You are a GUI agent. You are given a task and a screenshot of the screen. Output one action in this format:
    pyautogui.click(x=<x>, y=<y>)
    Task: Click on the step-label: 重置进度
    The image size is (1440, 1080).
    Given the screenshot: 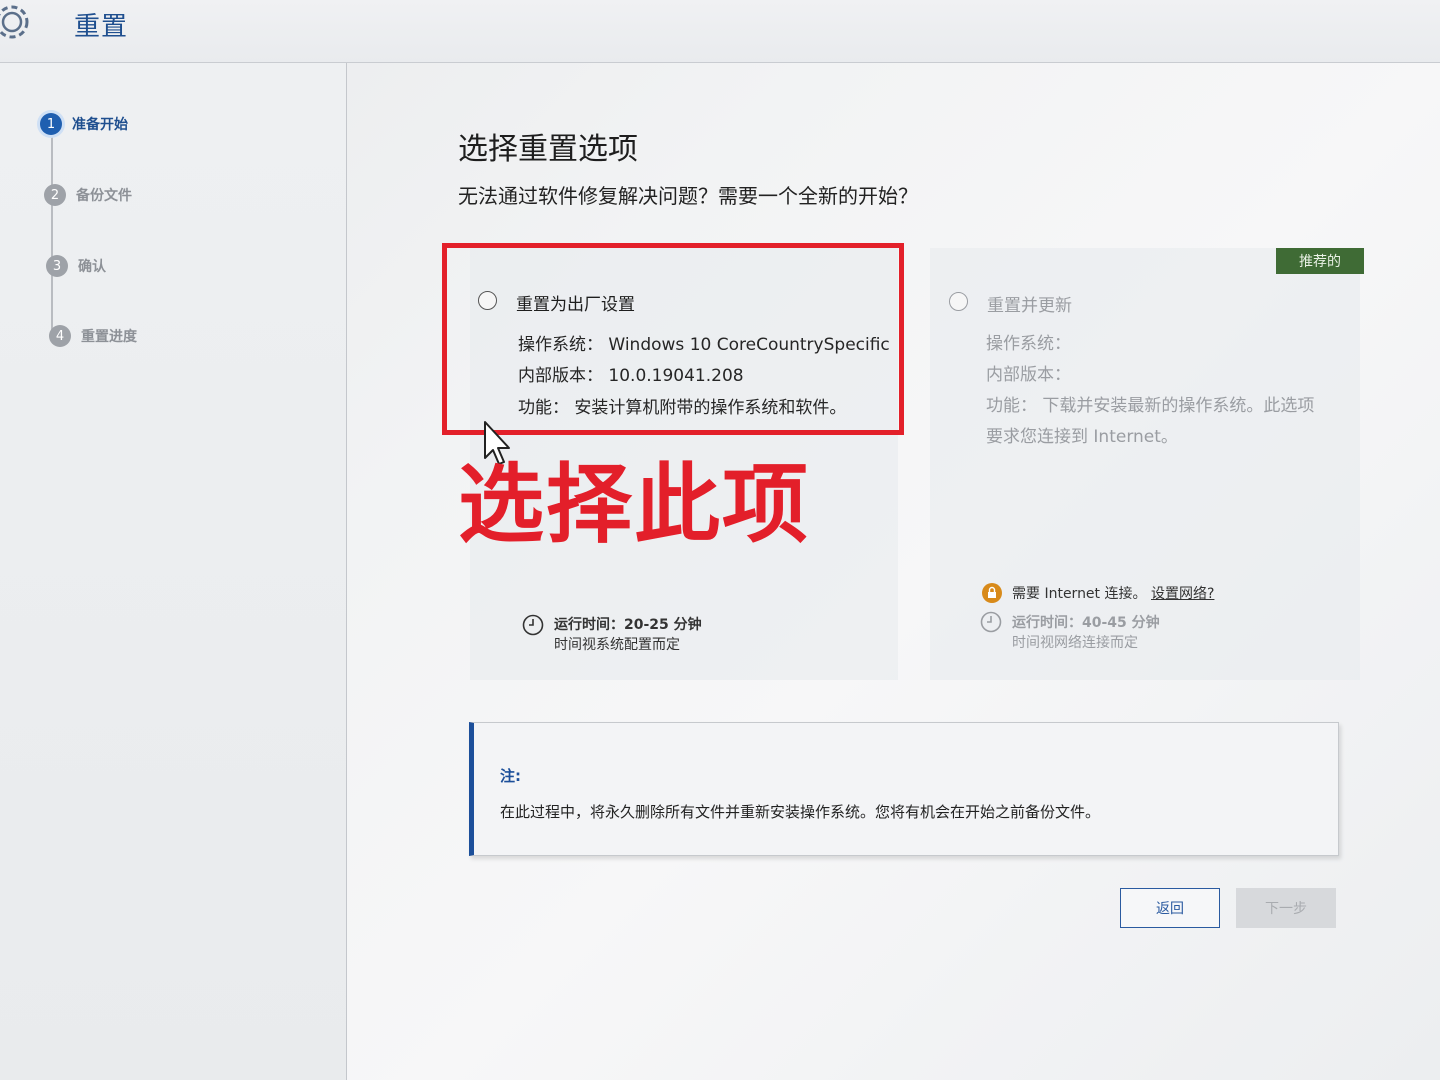 What is the action you would take?
    pyautogui.click(x=109, y=337)
    